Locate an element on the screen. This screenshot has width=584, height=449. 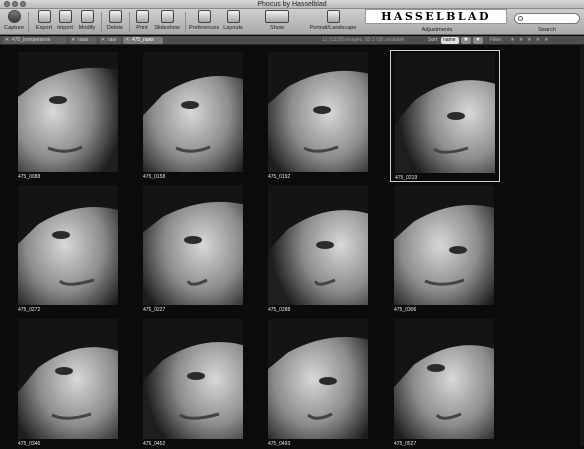
preferences-button: Preferences is located at coordinates (204, 20).